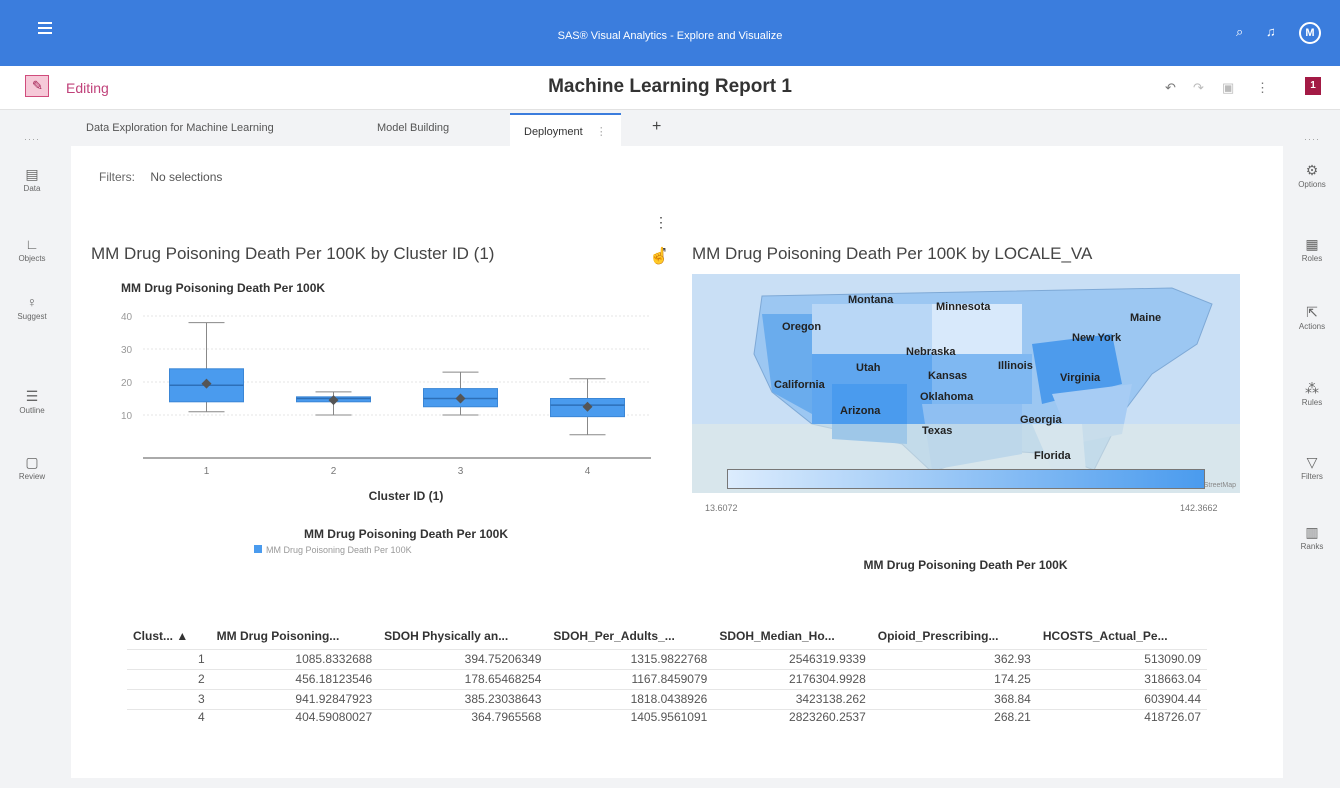 Image resolution: width=1340 pixels, height=788 pixels. Describe the element at coordinates (413, 128) in the screenshot. I see `tab-model-building: Model Building` at that location.